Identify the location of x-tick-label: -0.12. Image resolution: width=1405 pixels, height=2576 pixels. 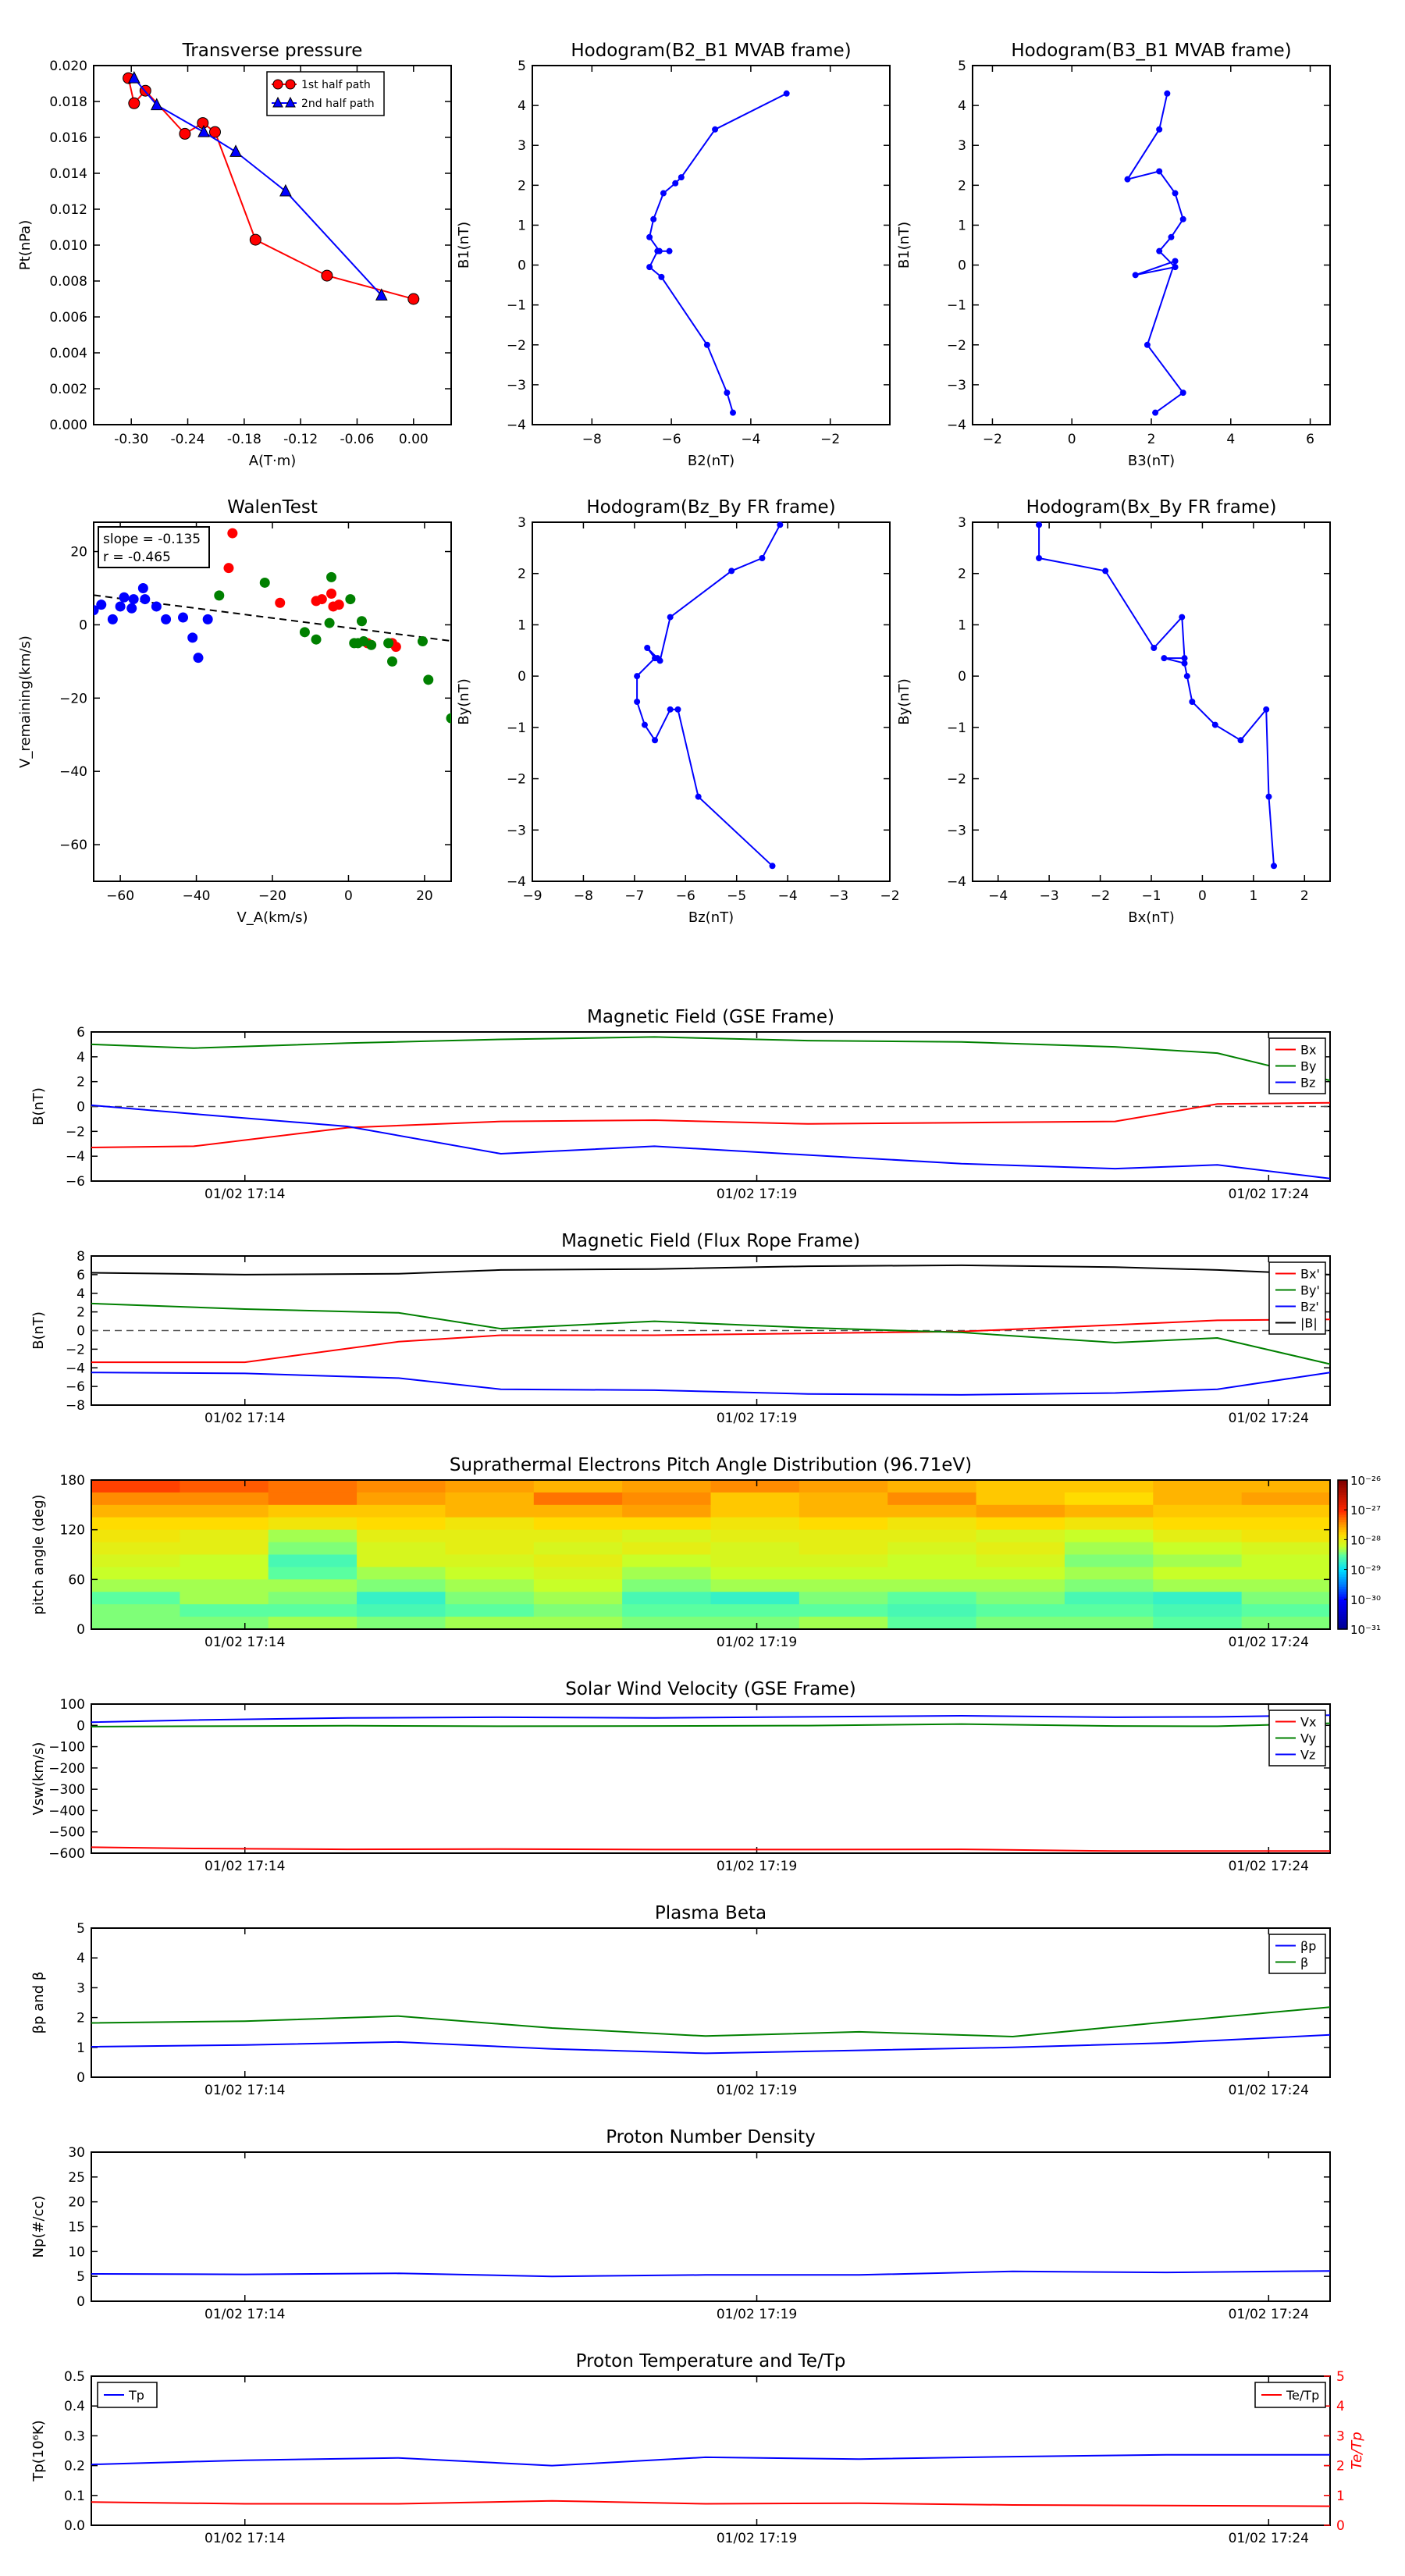
(301, 439).